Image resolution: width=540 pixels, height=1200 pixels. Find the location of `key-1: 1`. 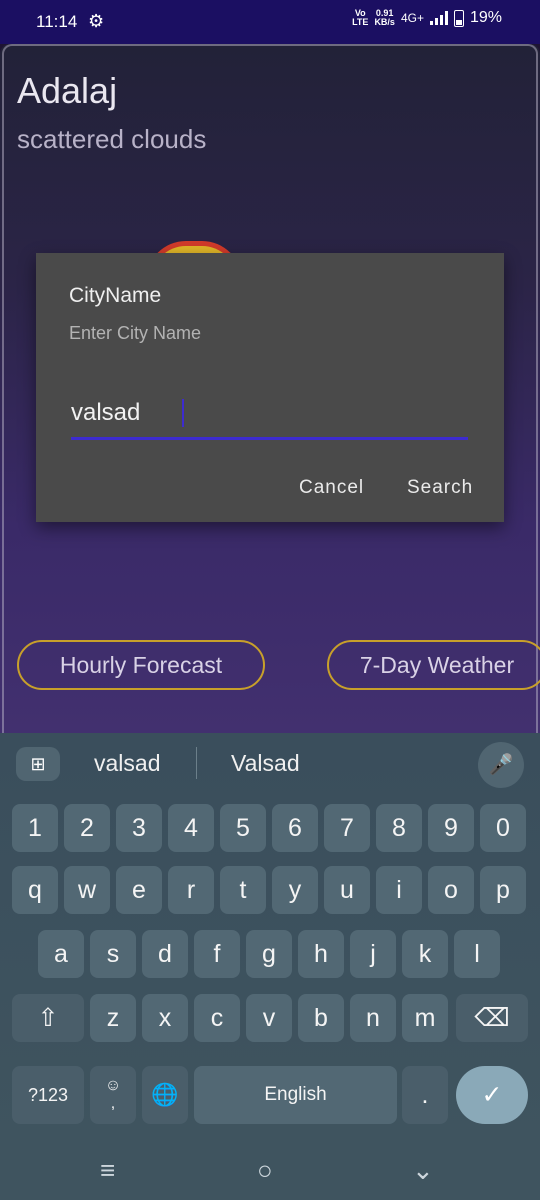

key-1: 1 is located at coordinates (35, 828).